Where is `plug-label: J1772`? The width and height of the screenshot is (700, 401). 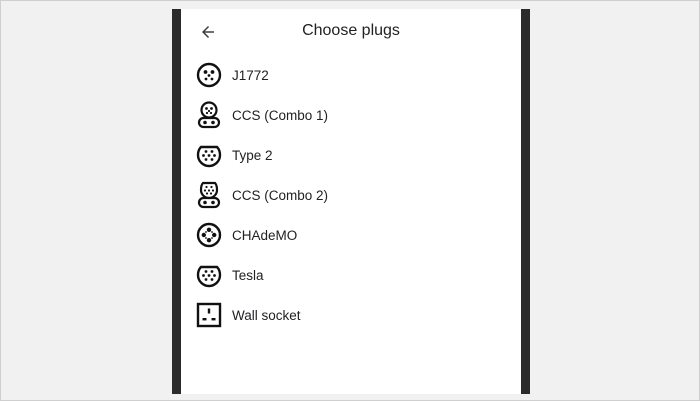 plug-label: J1772 is located at coordinates (250, 75).